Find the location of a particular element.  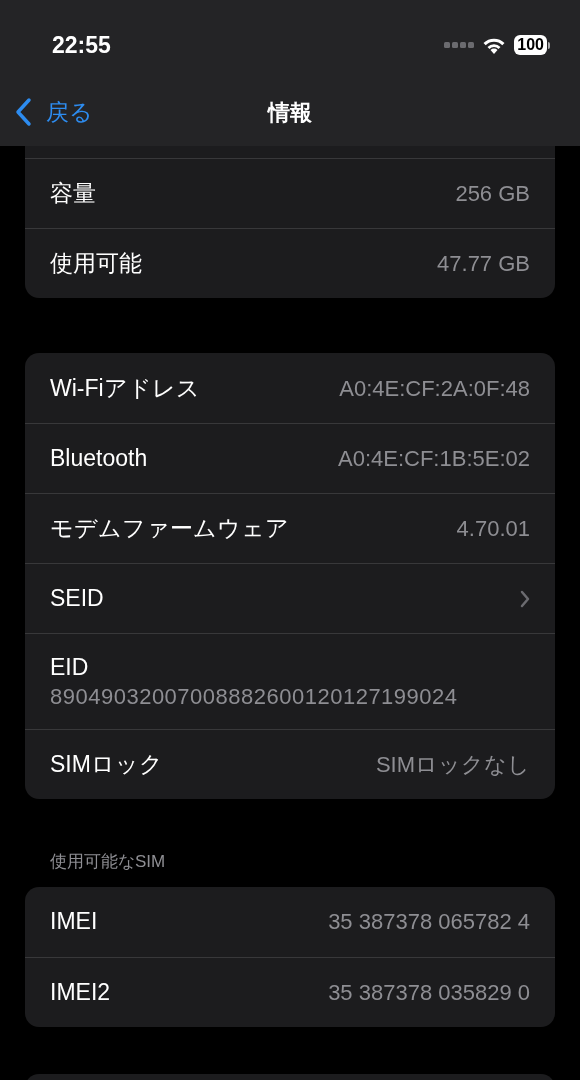

row-value: 4.70.01 is located at coordinates (493, 529).